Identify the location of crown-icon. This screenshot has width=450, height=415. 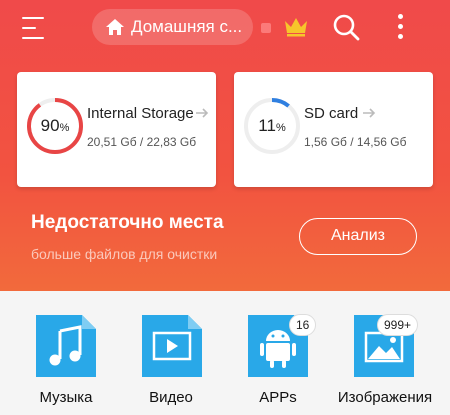
(296, 26).